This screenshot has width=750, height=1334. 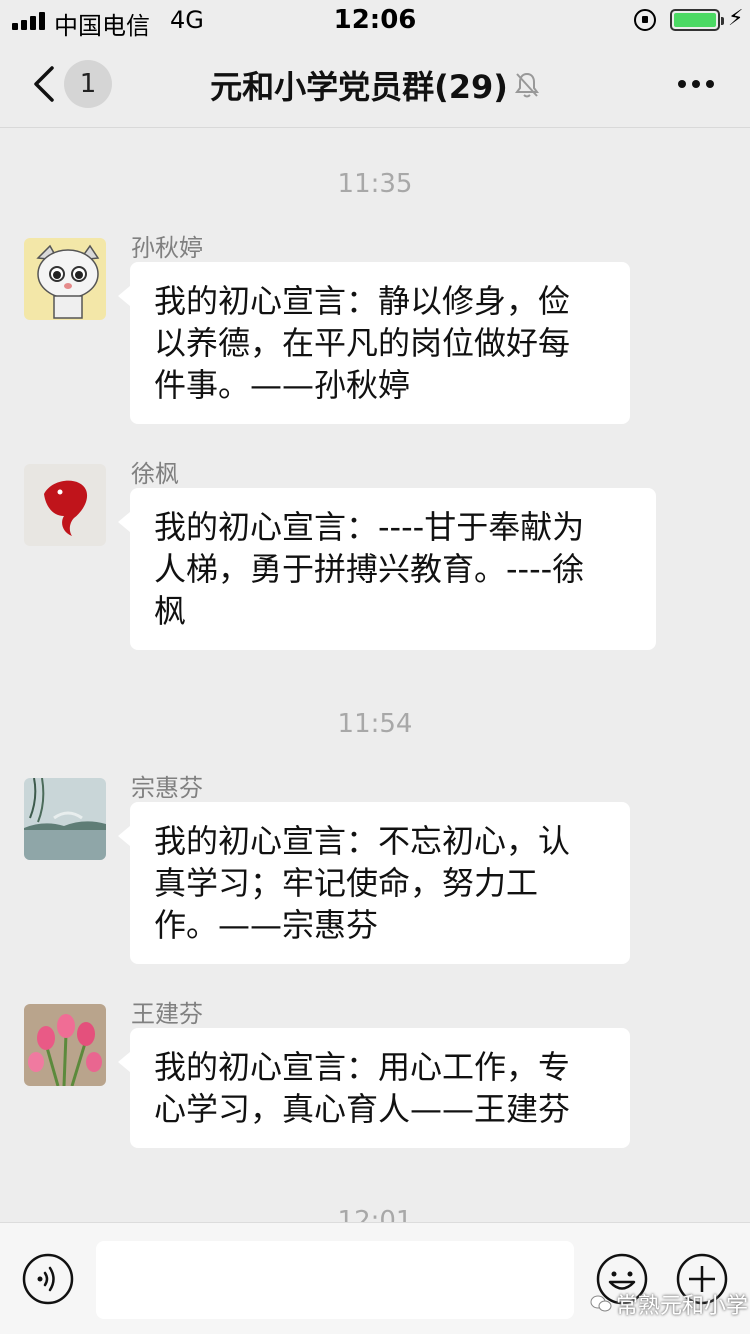 I want to click on voice-input-icon, so click(x=48, y=1279).